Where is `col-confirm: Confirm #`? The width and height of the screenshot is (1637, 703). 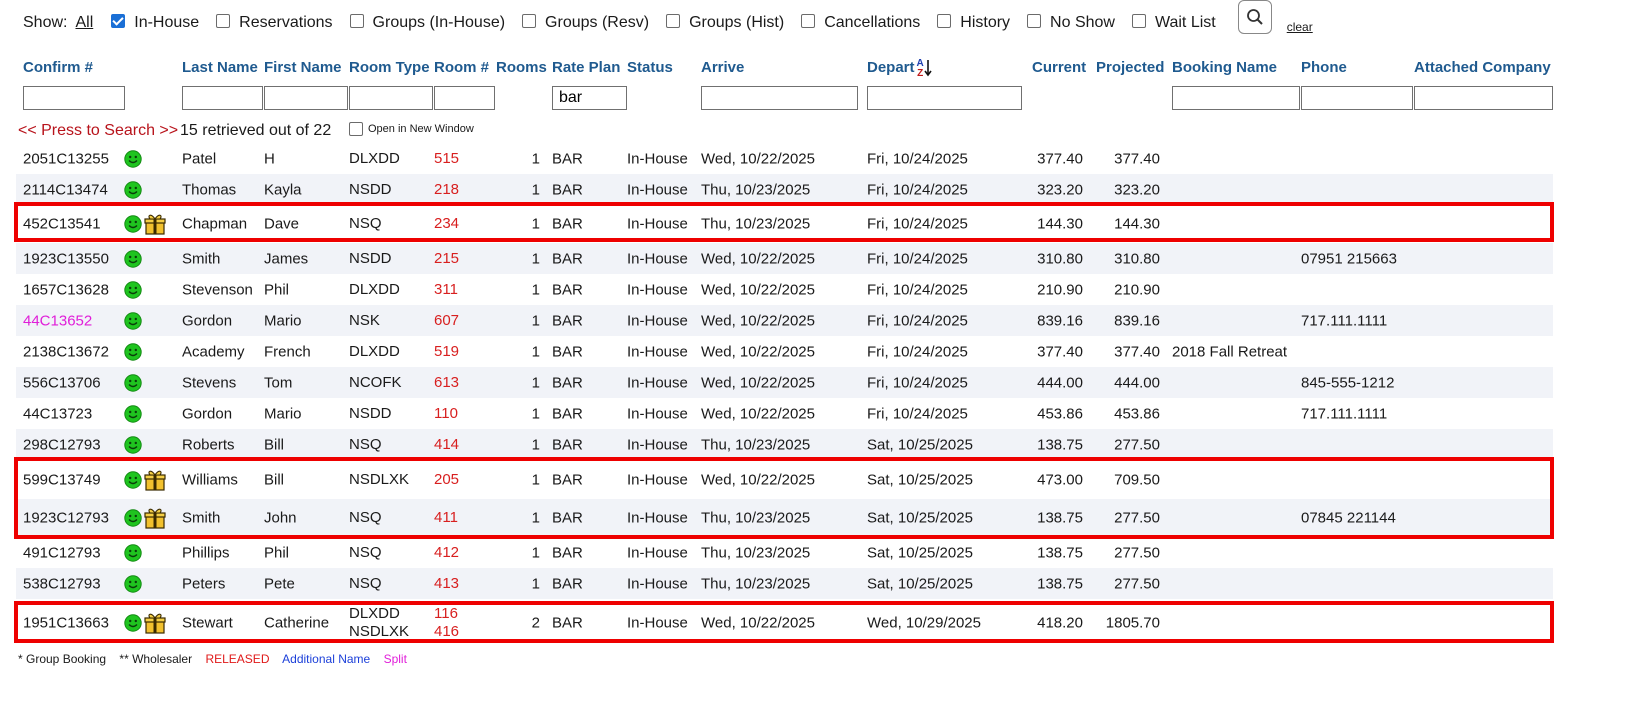 col-confirm: Confirm # is located at coordinates (58, 67).